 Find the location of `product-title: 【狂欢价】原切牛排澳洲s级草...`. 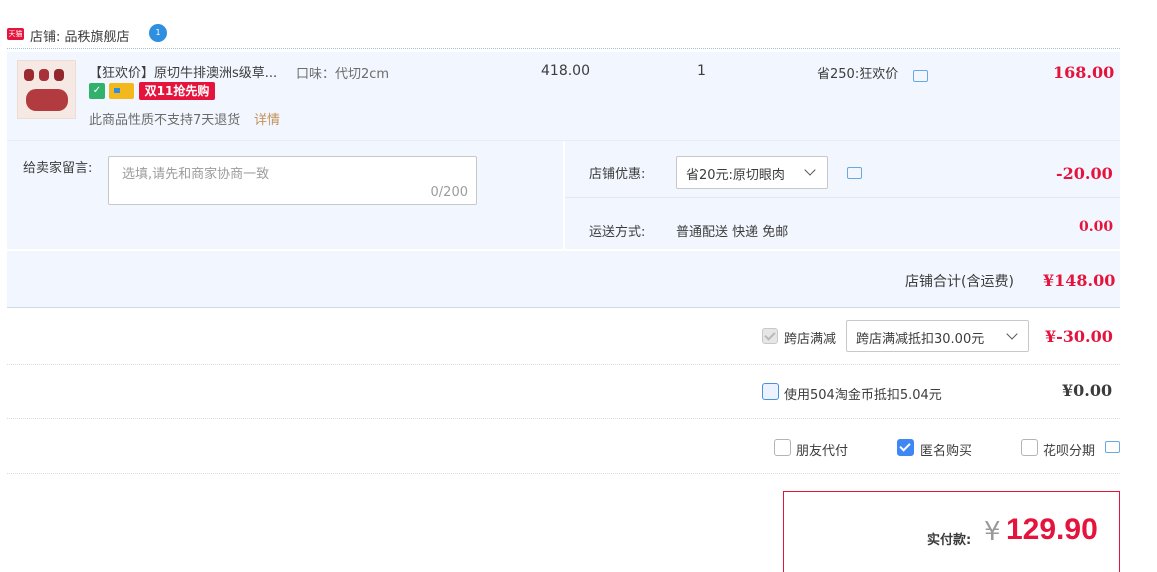

product-title: 【狂欢价】原切牛排澳洲s级草... is located at coordinates (183, 71).